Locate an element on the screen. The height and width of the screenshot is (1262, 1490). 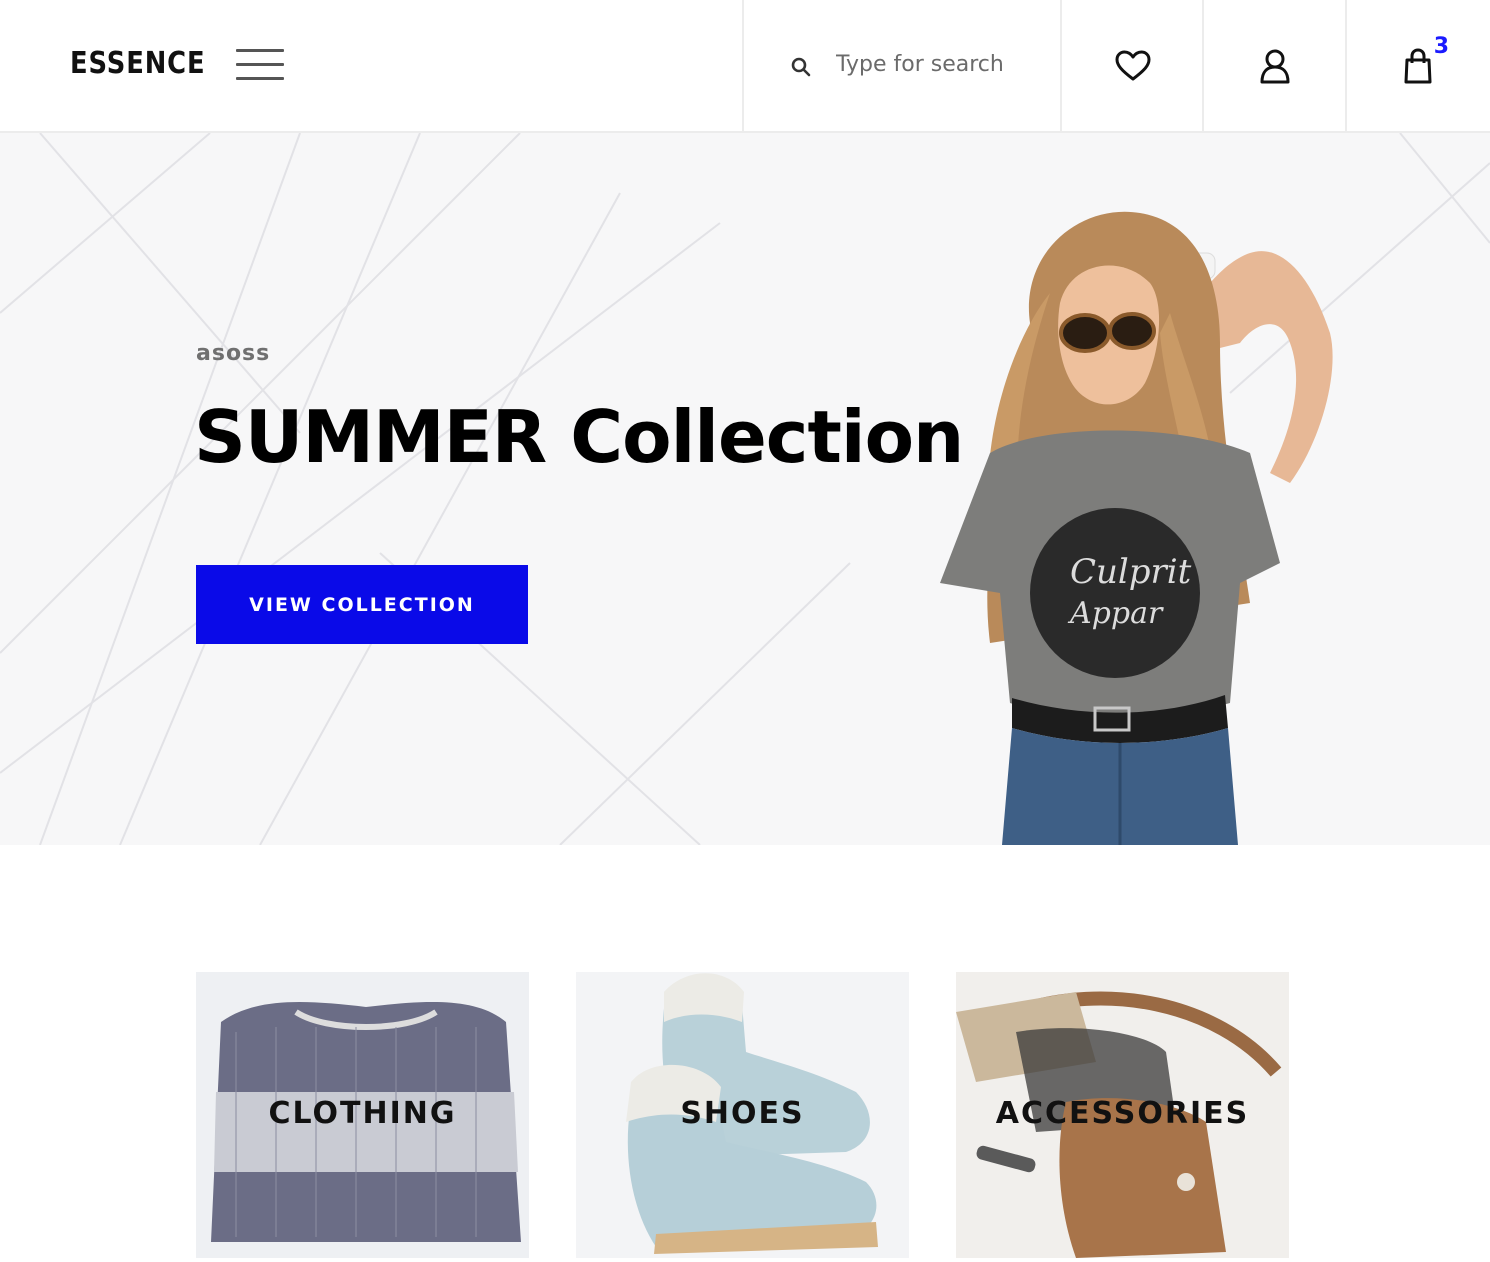
category-label: SHOES is located at coordinates (742, 1113).